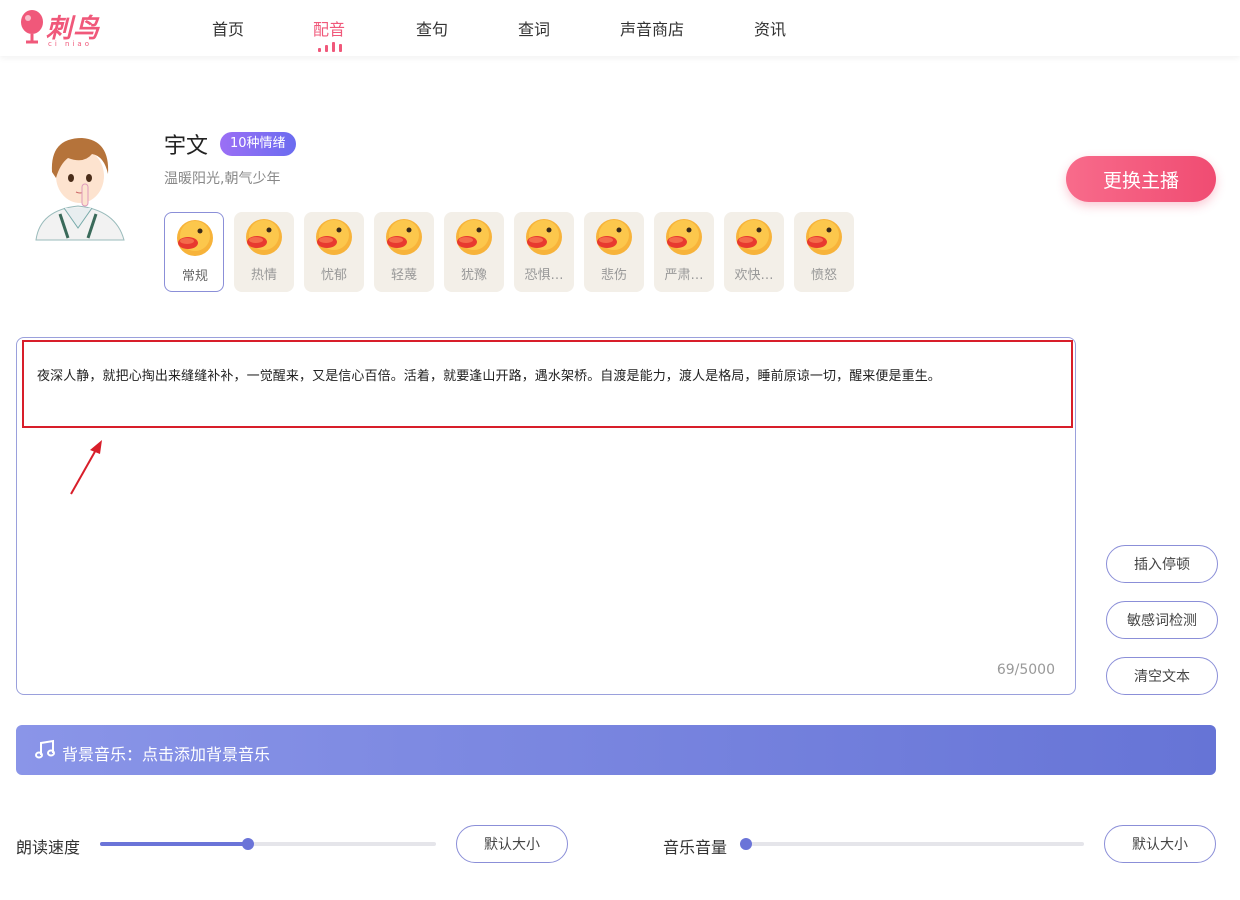 The height and width of the screenshot is (900, 1240). Describe the element at coordinates (258, 144) in the screenshot. I see `emotion-count-badge: 10种情绪` at that location.